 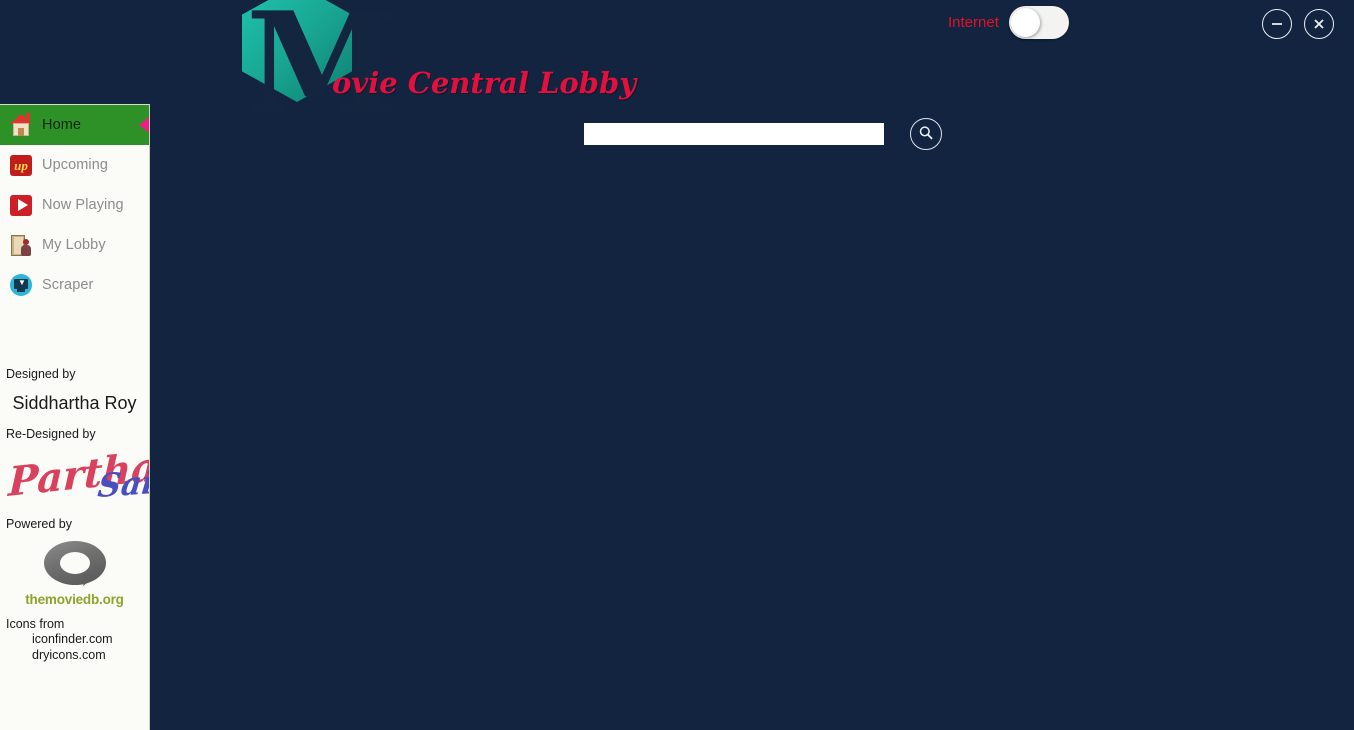 I want to click on active-pointer-icon, so click(x=144, y=125).